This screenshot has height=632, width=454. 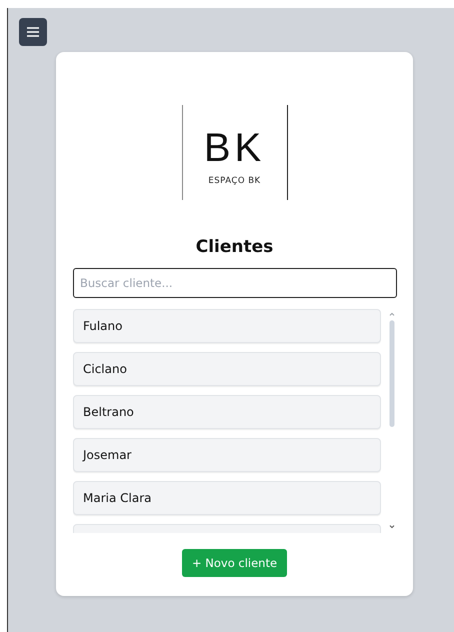 I want to click on menu-button, so click(x=33, y=32).